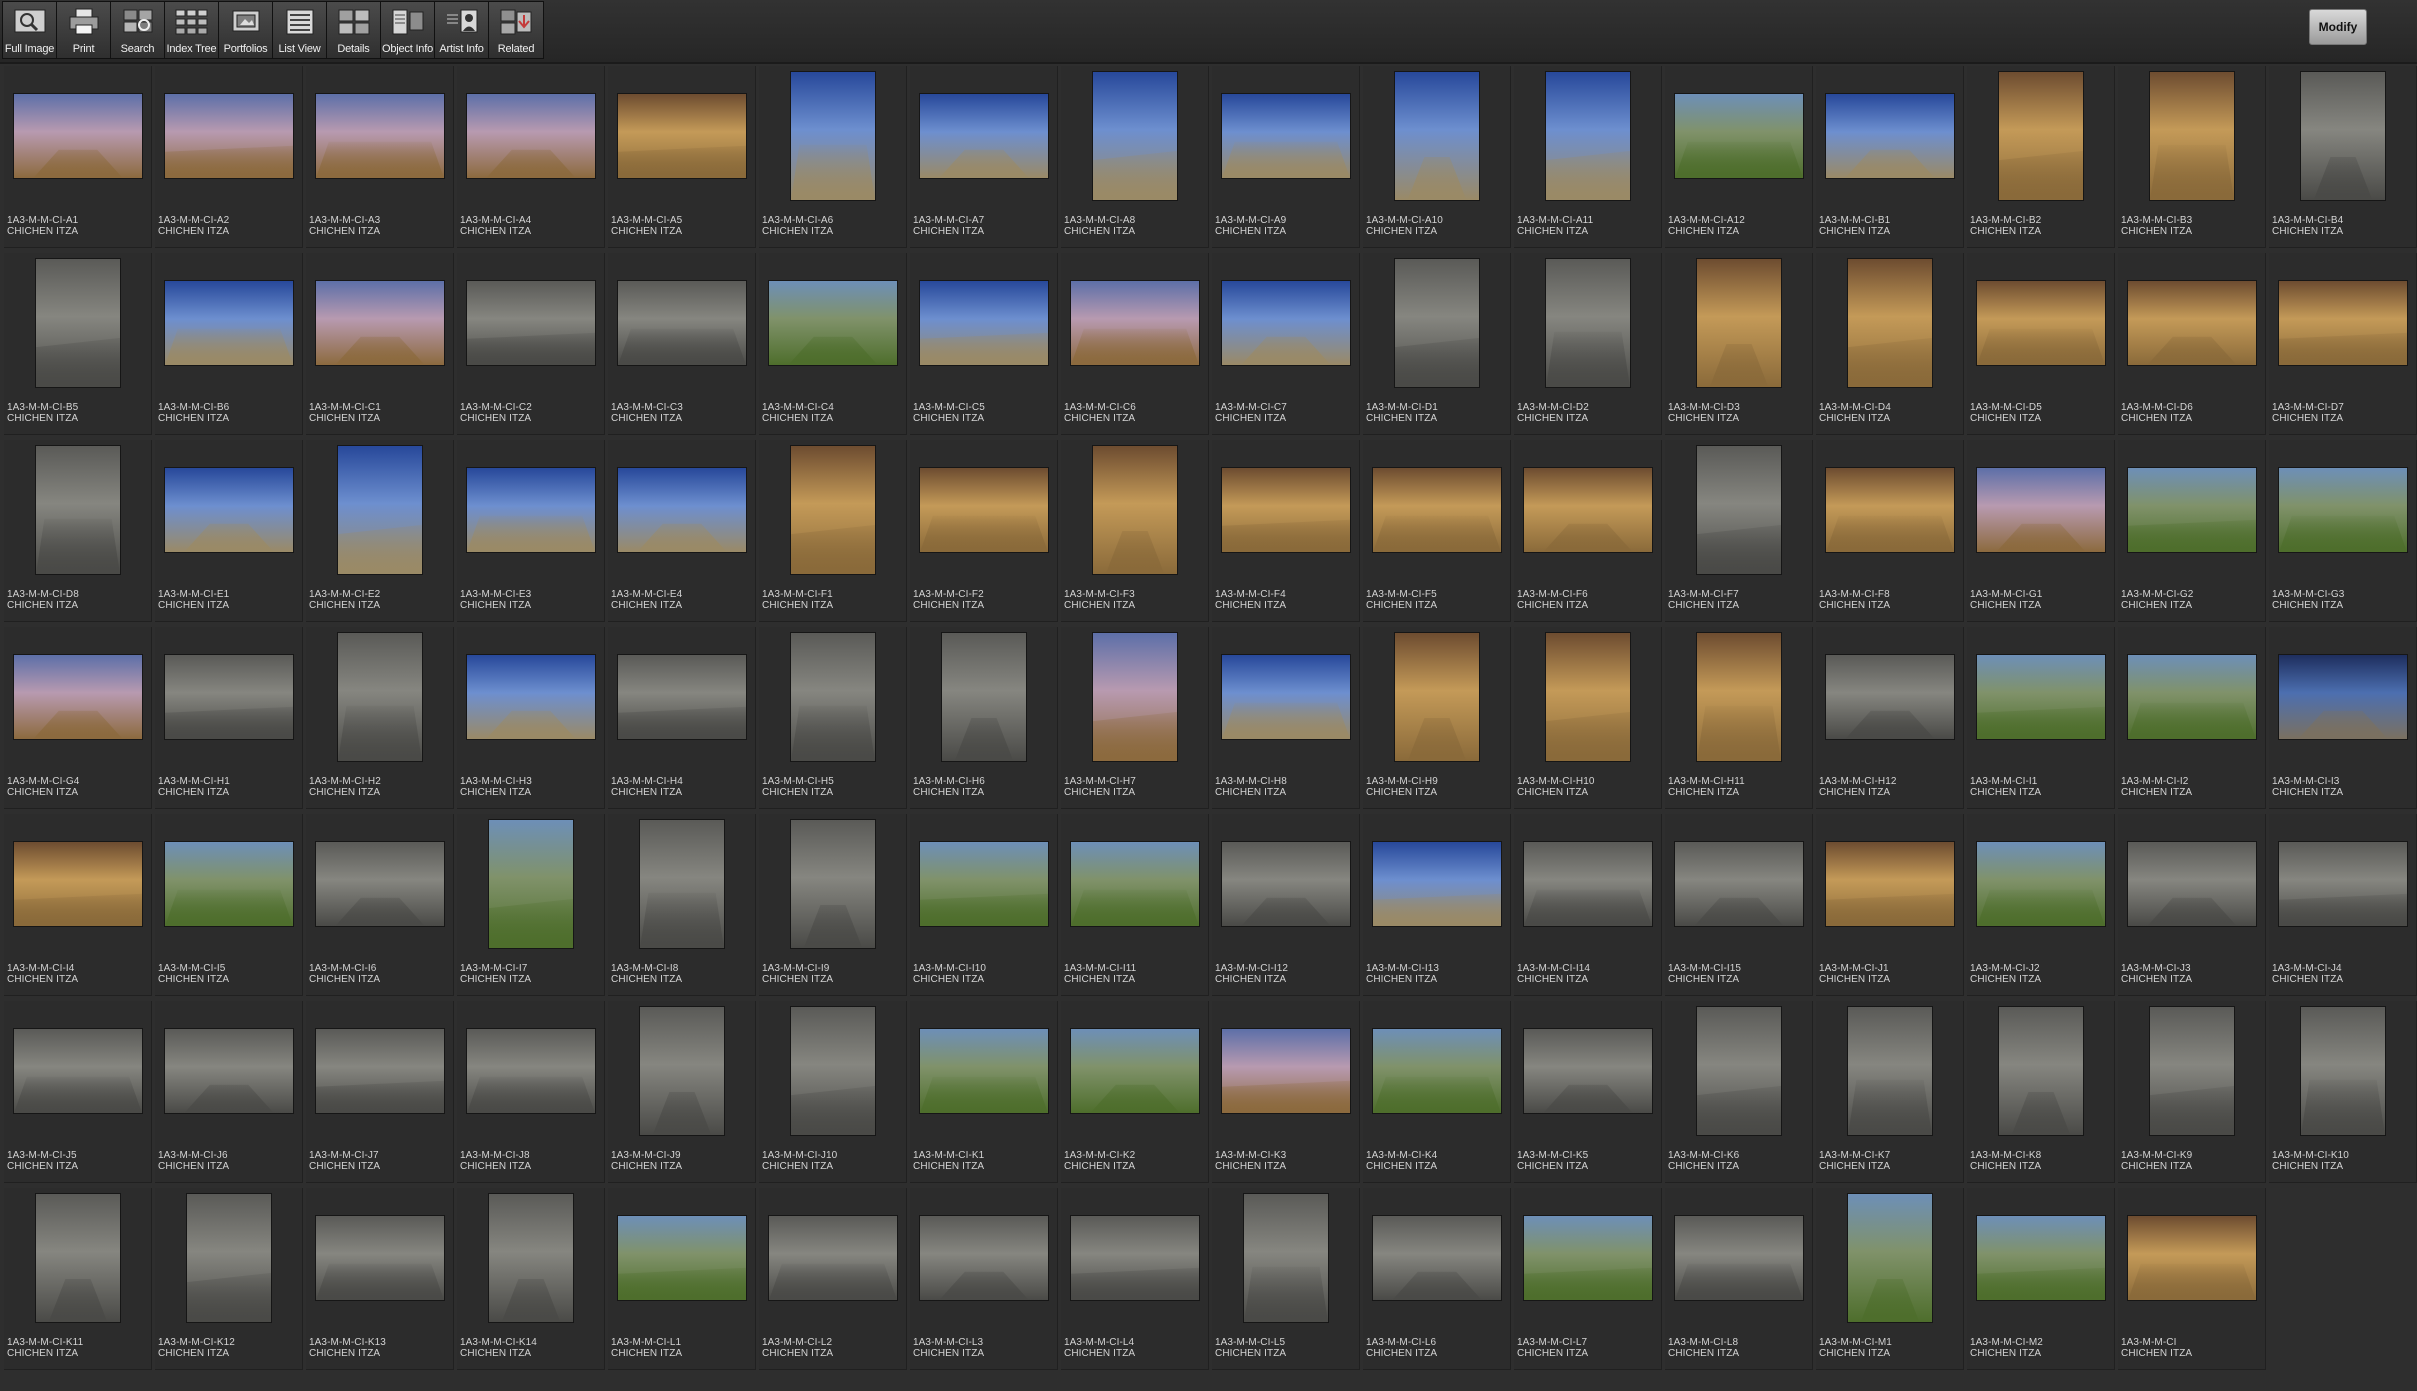 This screenshot has height=1391, width=2417. I want to click on thumbnail-cell: 1A3-M-M-CI-K3 CHICHEN ITZA, so click(1286, 1092).